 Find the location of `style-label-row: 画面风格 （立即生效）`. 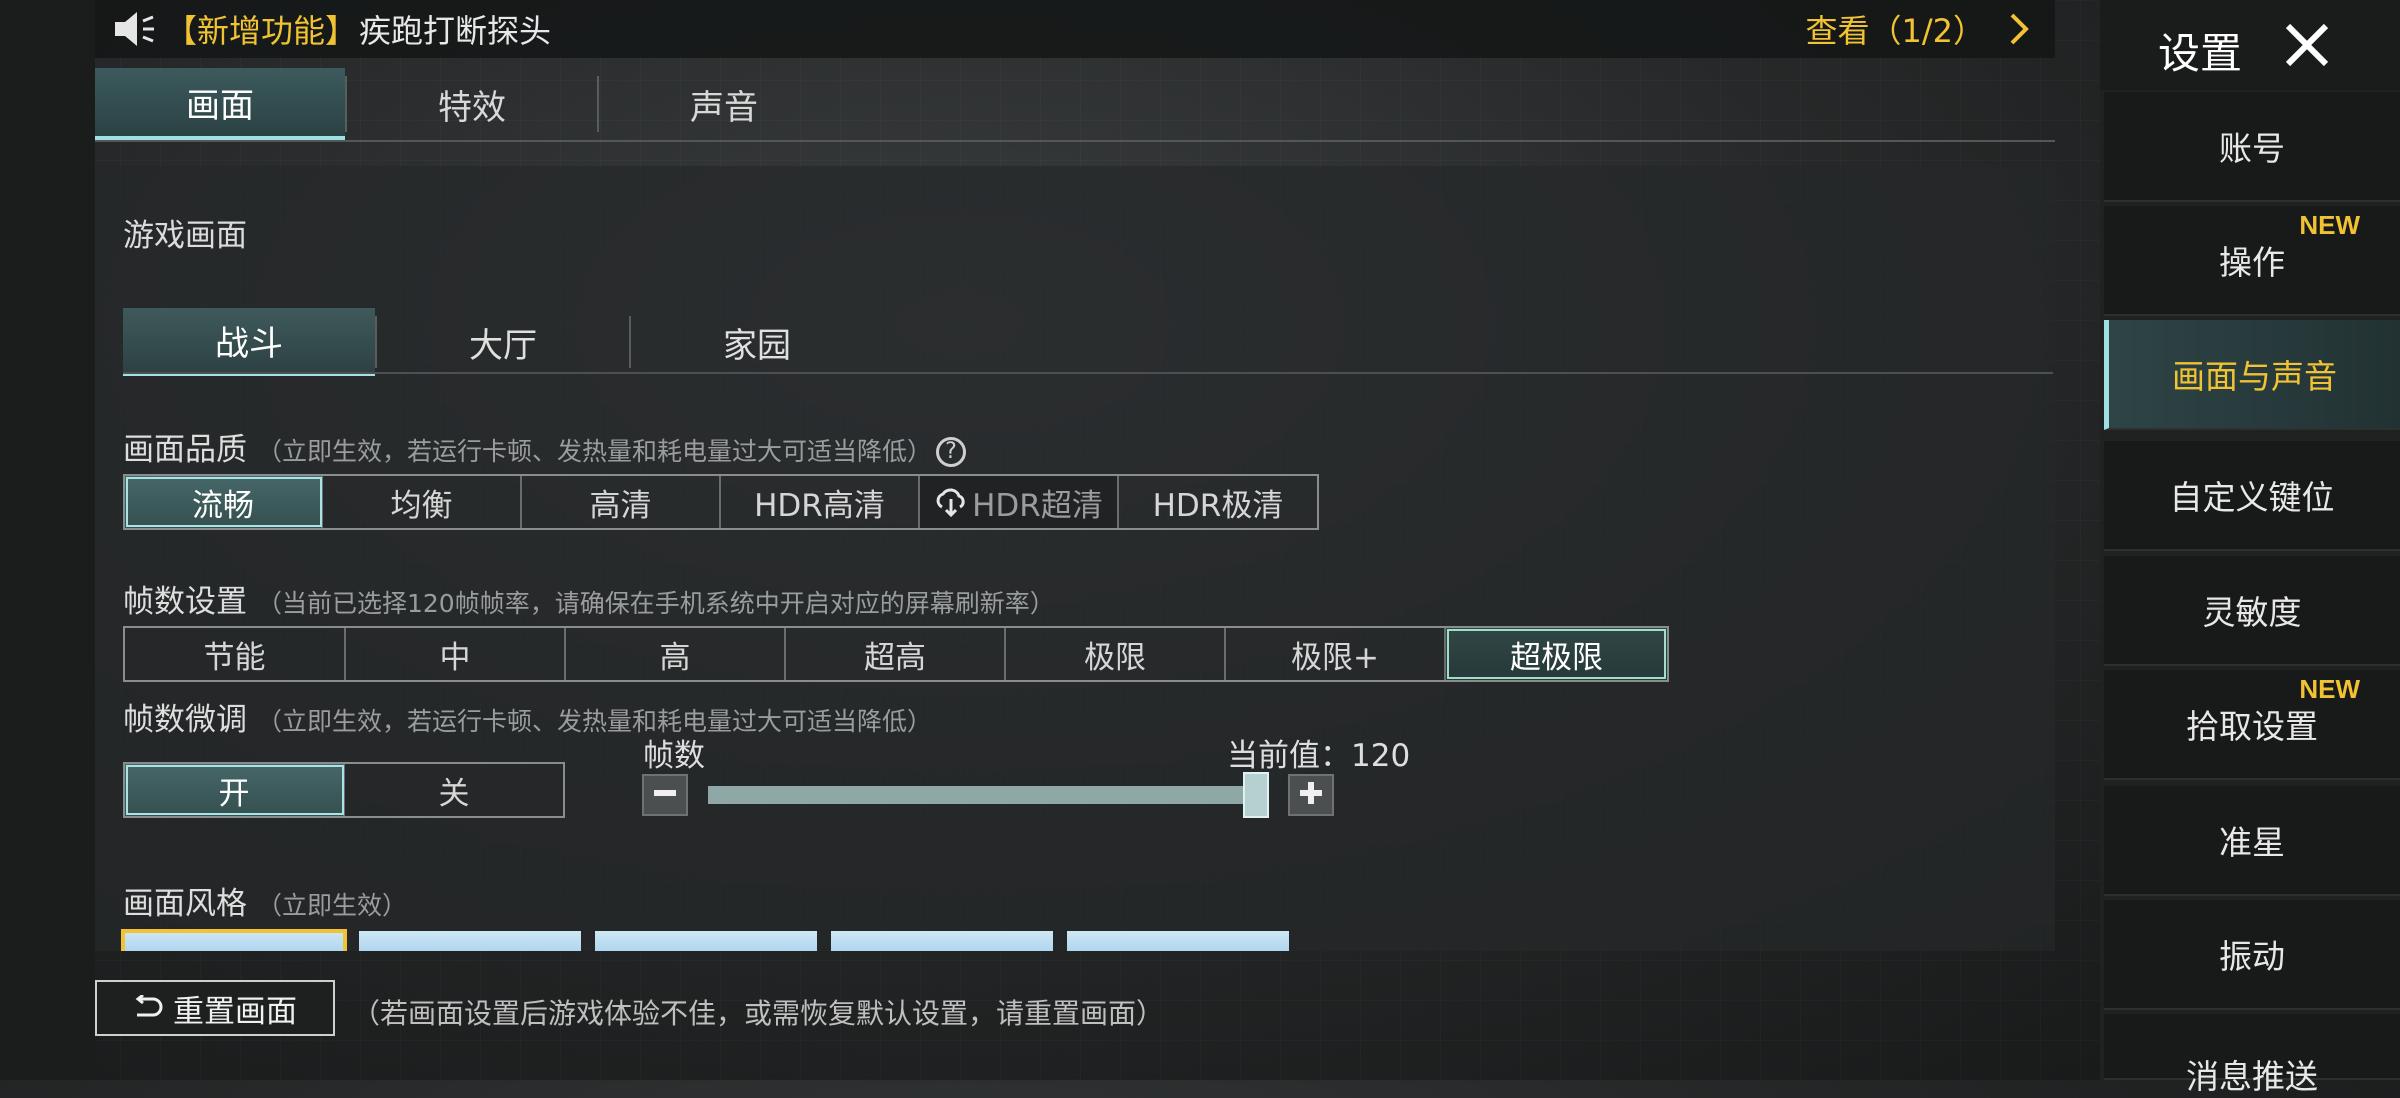

style-label-row: 画面风格 （立即生效） is located at coordinates (265, 900).